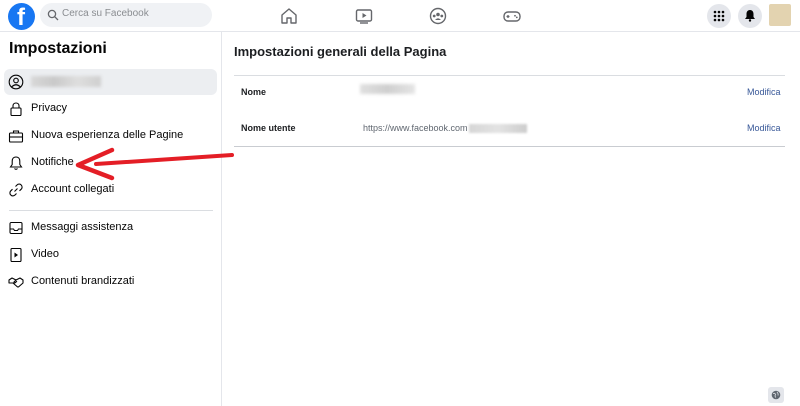  What do you see at coordinates (16, 163) in the screenshot?
I see `bell-icon` at bounding box center [16, 163].